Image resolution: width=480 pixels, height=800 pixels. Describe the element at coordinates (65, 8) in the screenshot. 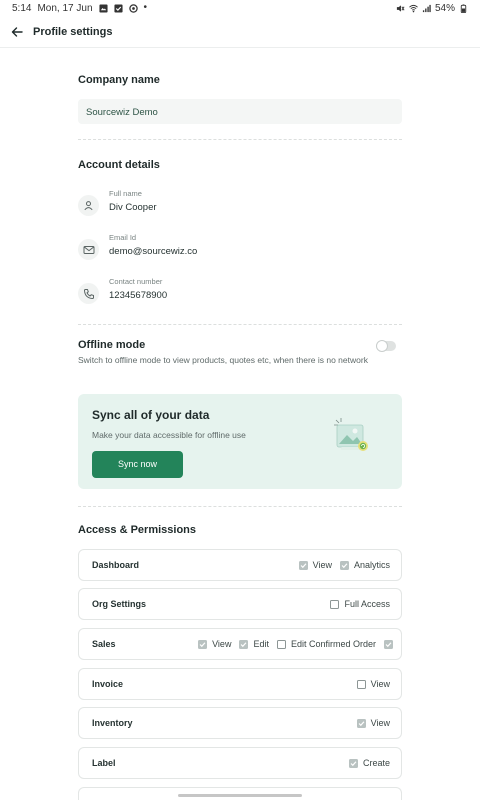

I see `status-date: Mon, 17 Jun` at that location.